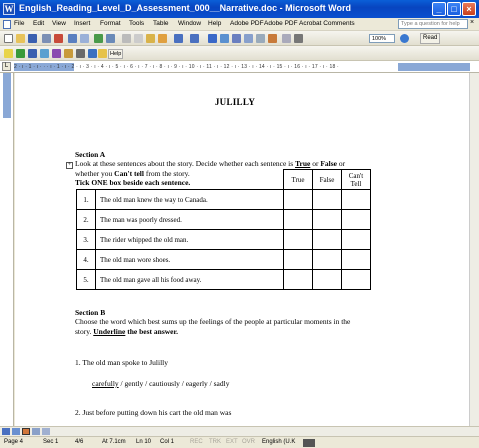 This screenshot has width=479, height=448. Describe the element at coordinates (212, 38) in the screenshot. I see `hyperlink-icon` at that location.